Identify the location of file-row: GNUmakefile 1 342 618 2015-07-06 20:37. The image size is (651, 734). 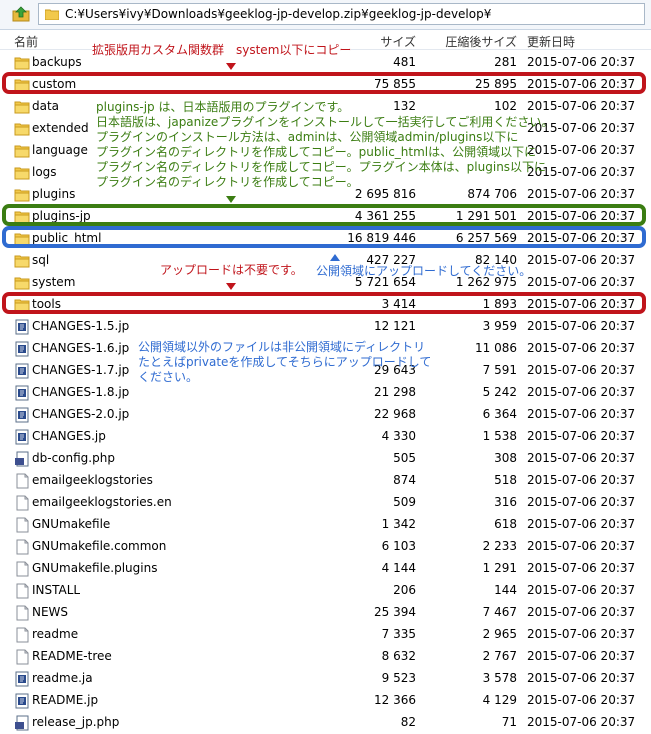
(325, 525).